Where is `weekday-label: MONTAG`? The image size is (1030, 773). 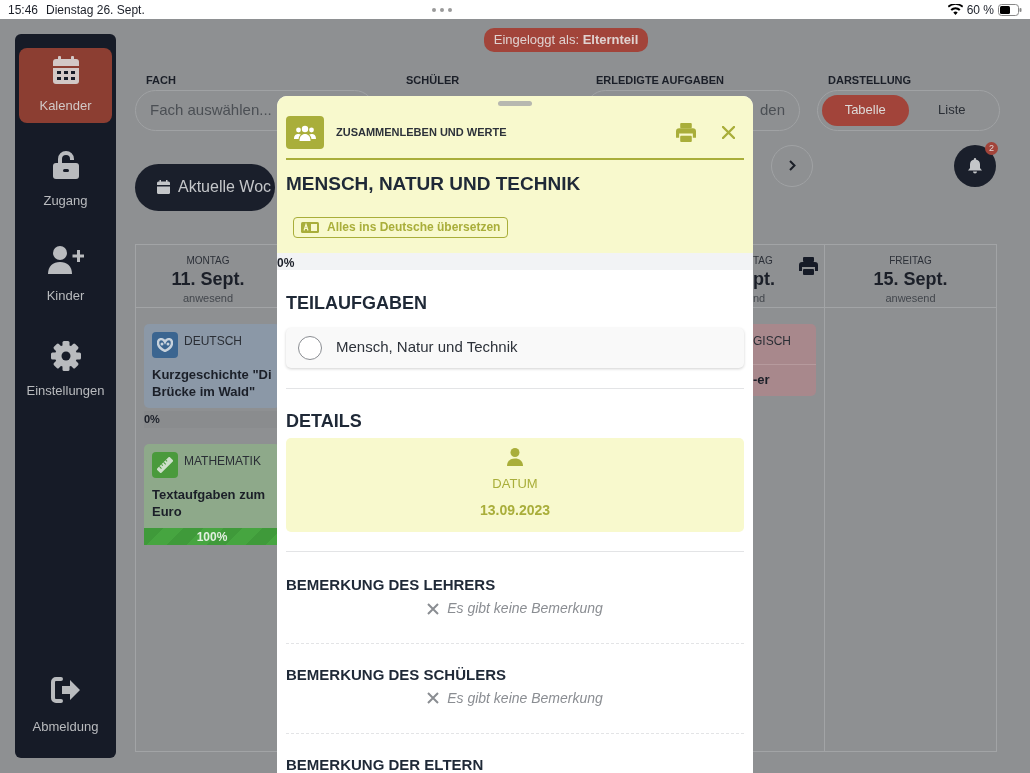
weekday-label: MONTAG is located at coordinates (208, 260).